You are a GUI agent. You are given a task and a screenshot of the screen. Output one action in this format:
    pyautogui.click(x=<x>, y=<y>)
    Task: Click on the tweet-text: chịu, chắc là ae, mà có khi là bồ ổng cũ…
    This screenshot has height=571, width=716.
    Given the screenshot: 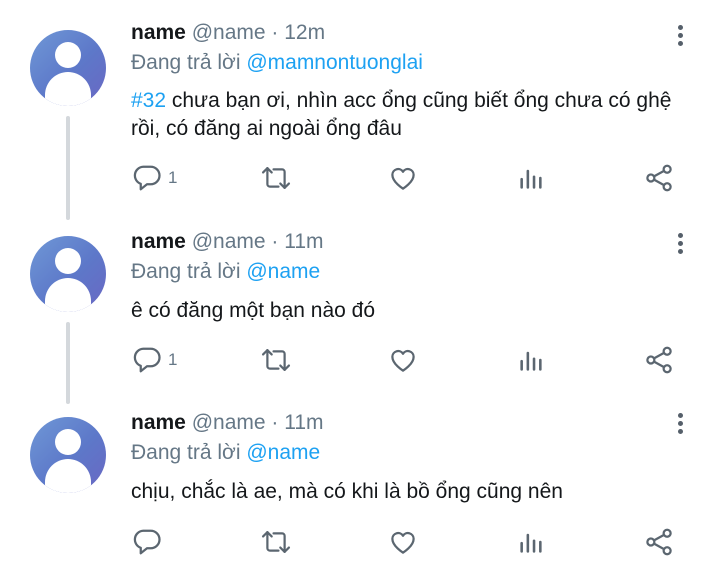 What is the action you would take?
    pyautogui.click(x=411, y=492)
    